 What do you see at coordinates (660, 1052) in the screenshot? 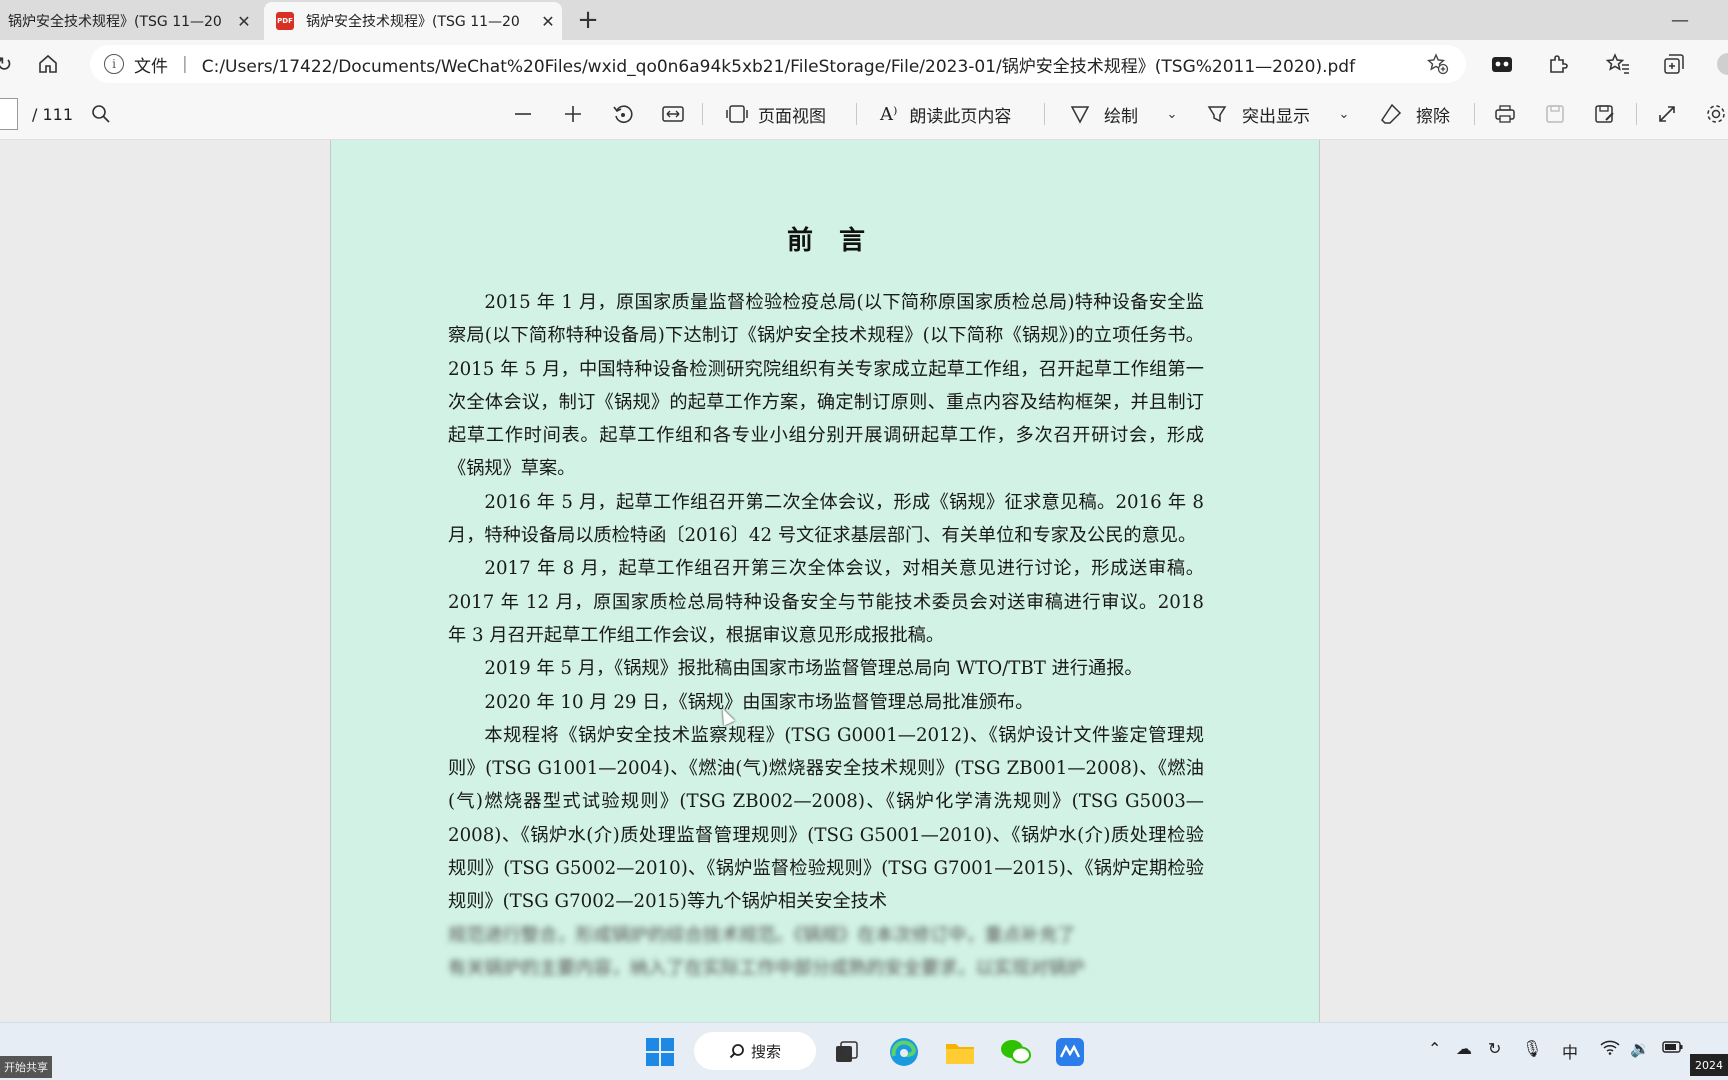
I see `windows-start-icon` at bounding box center [660, 1052].